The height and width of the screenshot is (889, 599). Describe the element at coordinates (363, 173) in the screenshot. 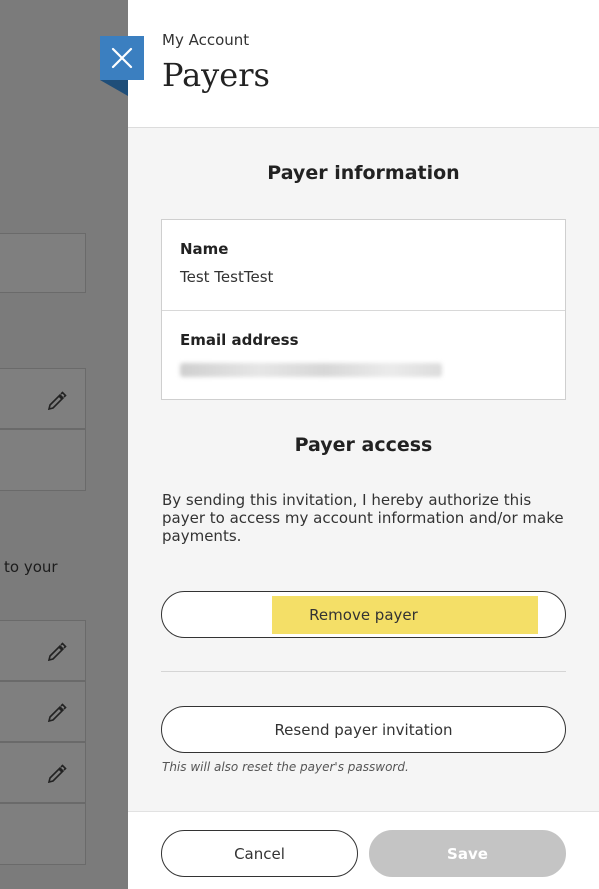

I see `payer-information-heading: Payer information` at that location.